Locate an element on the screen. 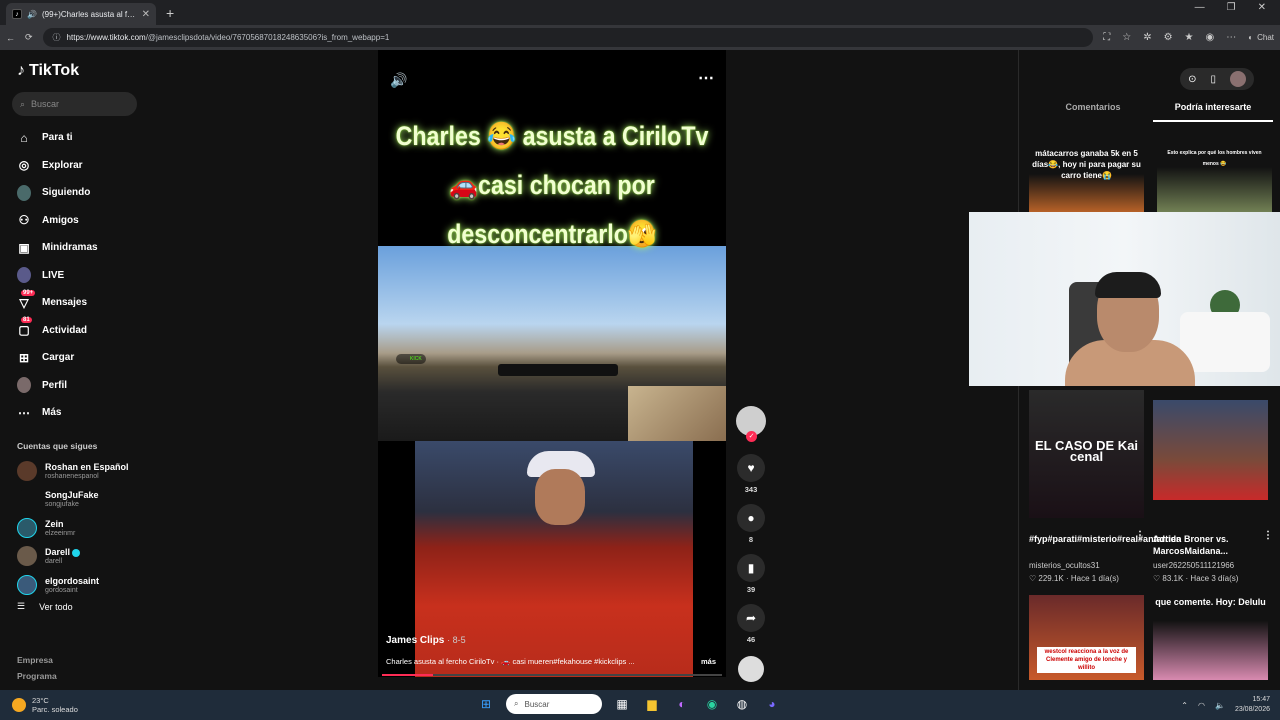 The width and height of the screenshot is (1280, 720). video-author: James Clips · 8-5 is located at coordinates (426, 640).